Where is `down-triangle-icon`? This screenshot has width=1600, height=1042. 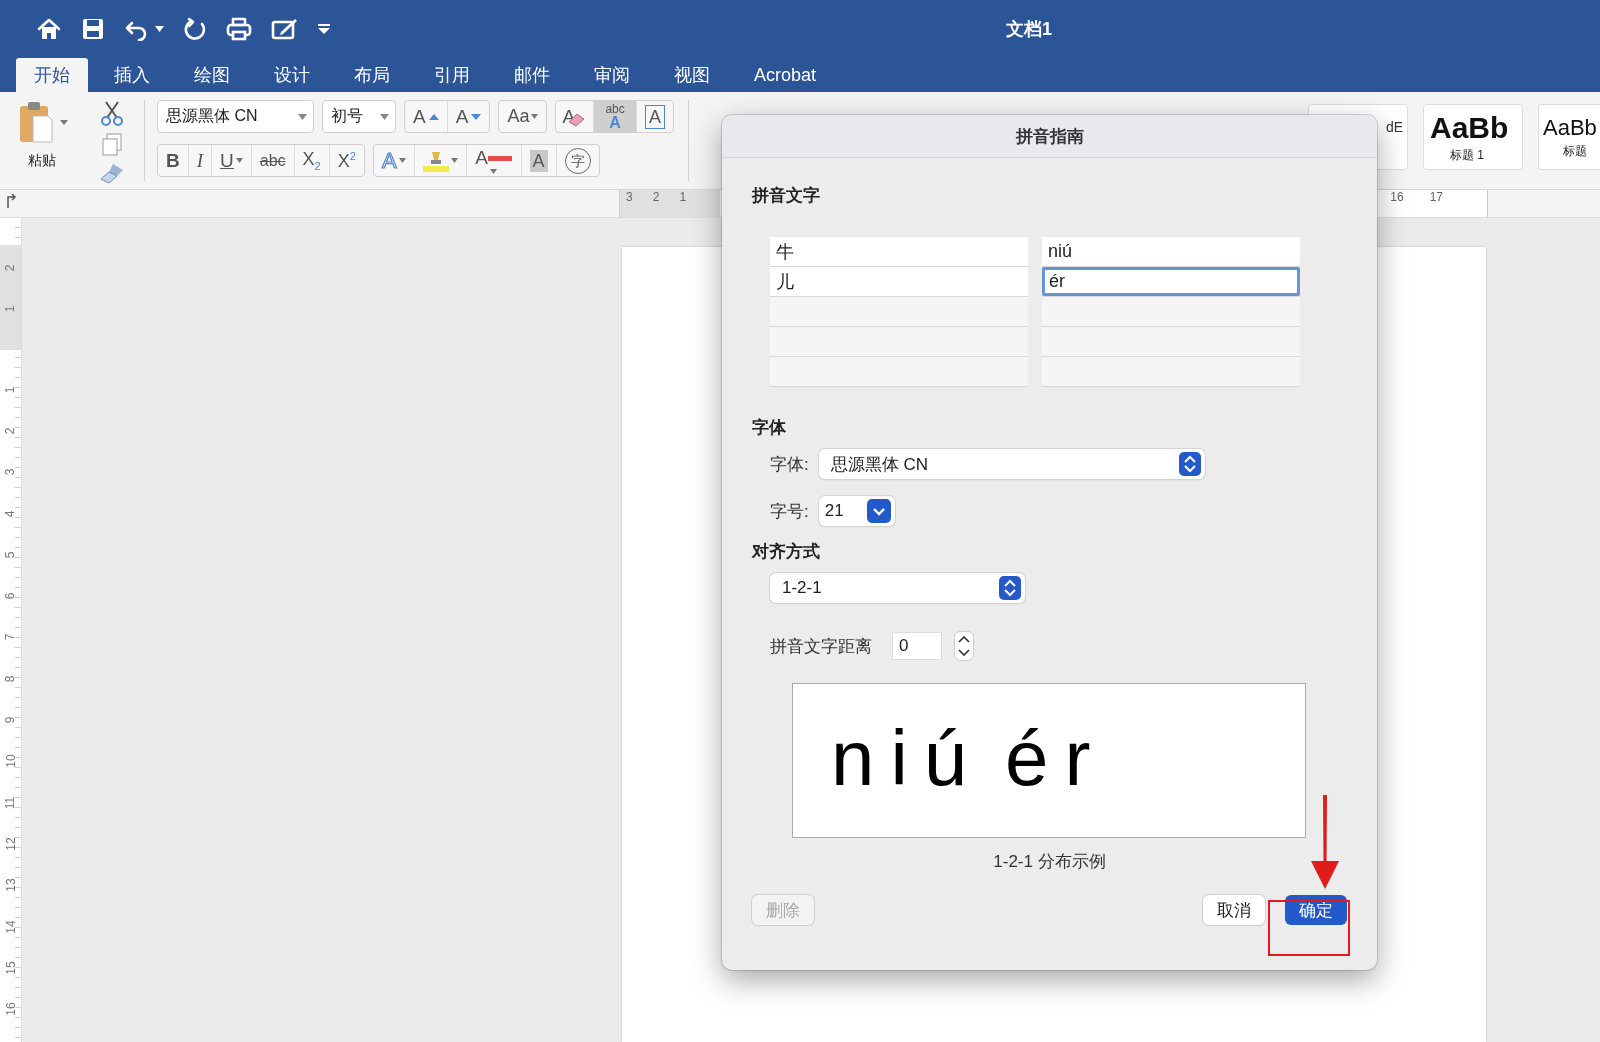 down-triangle-icon is located at coordinates (476, 116).